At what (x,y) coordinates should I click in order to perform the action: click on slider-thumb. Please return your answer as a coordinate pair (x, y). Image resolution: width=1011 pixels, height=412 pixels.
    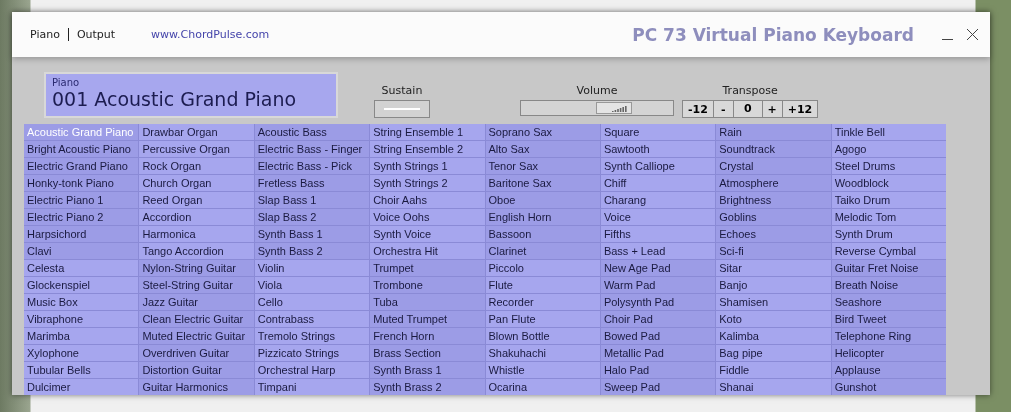
    Looking at the image, I should click on (614, 108).